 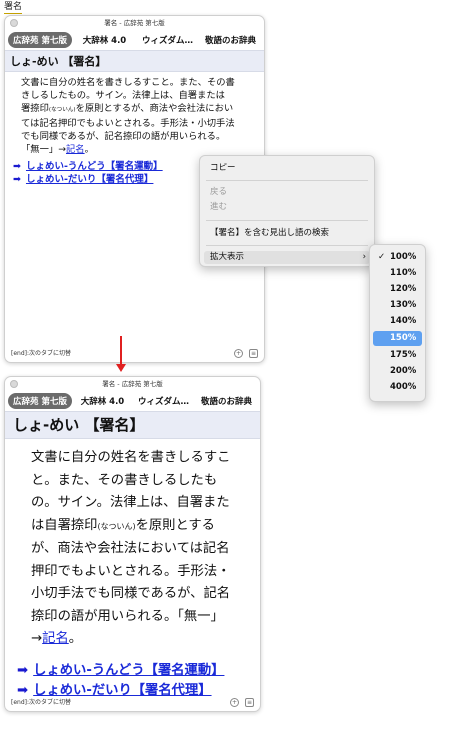 I want to click on caption-label: 署名, so click(x=13, y=8).